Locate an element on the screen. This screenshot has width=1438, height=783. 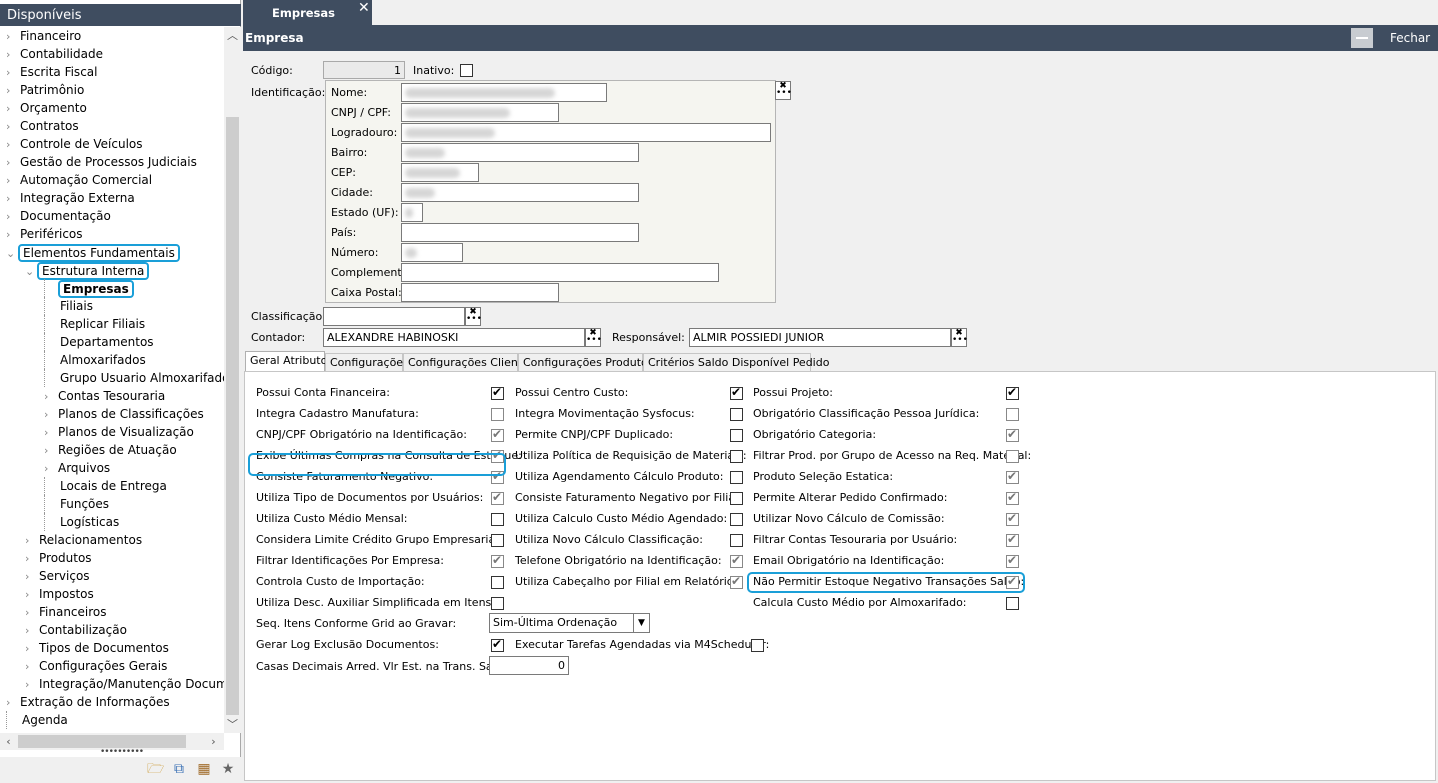
minimize-button is located at coordinates (1362, 38).